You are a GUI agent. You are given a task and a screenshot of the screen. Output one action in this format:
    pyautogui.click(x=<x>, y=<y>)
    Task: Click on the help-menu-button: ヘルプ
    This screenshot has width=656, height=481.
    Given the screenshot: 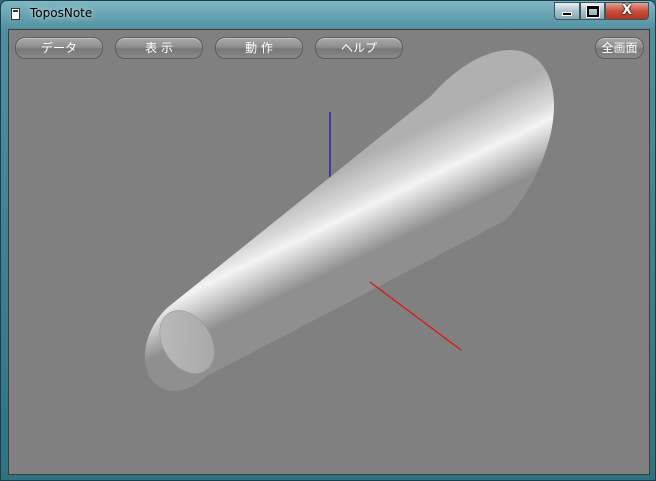 What is the action you would take?
    pyautogui.click(x=359, y=48)
    